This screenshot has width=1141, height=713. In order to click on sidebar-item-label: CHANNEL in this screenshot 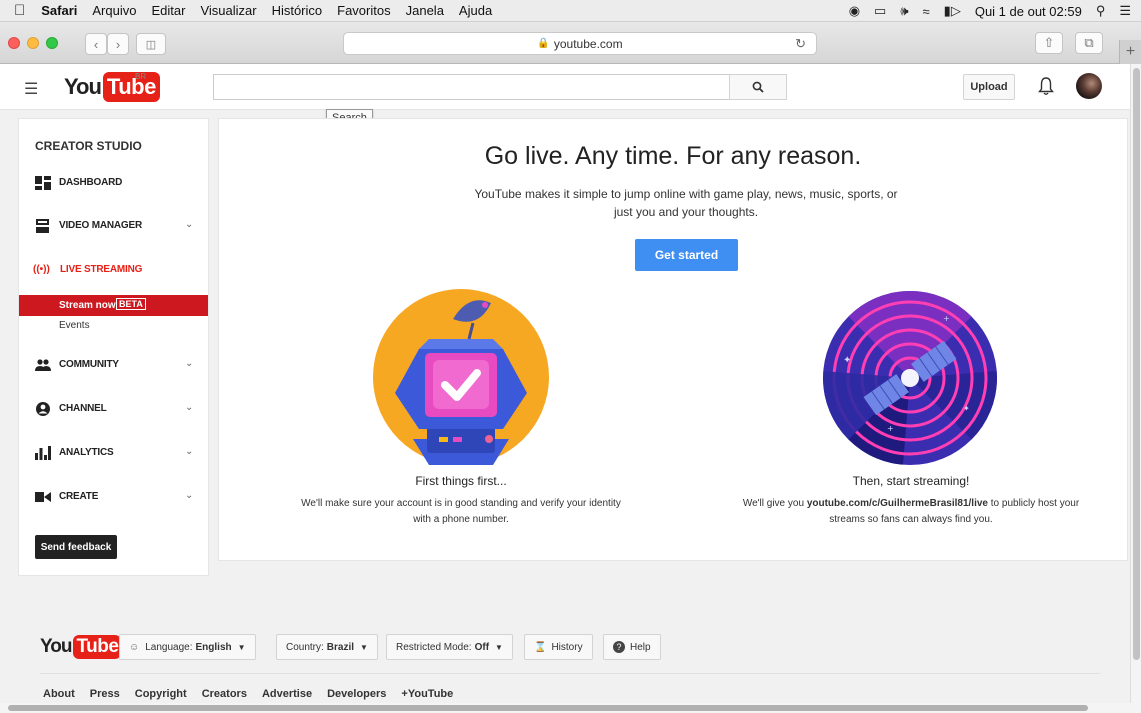, I will do `click(83, 408)`.